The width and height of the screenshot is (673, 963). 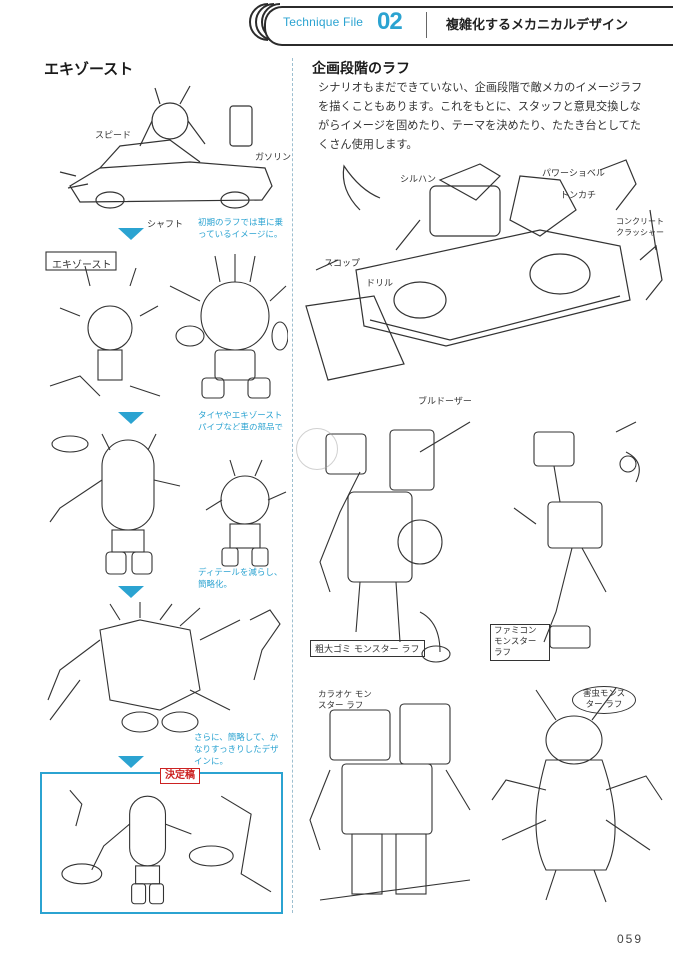 What do you see at coordinates (161, 843) in the screenshot?
I see `final-design-frame` at bounding box center [161, 843].